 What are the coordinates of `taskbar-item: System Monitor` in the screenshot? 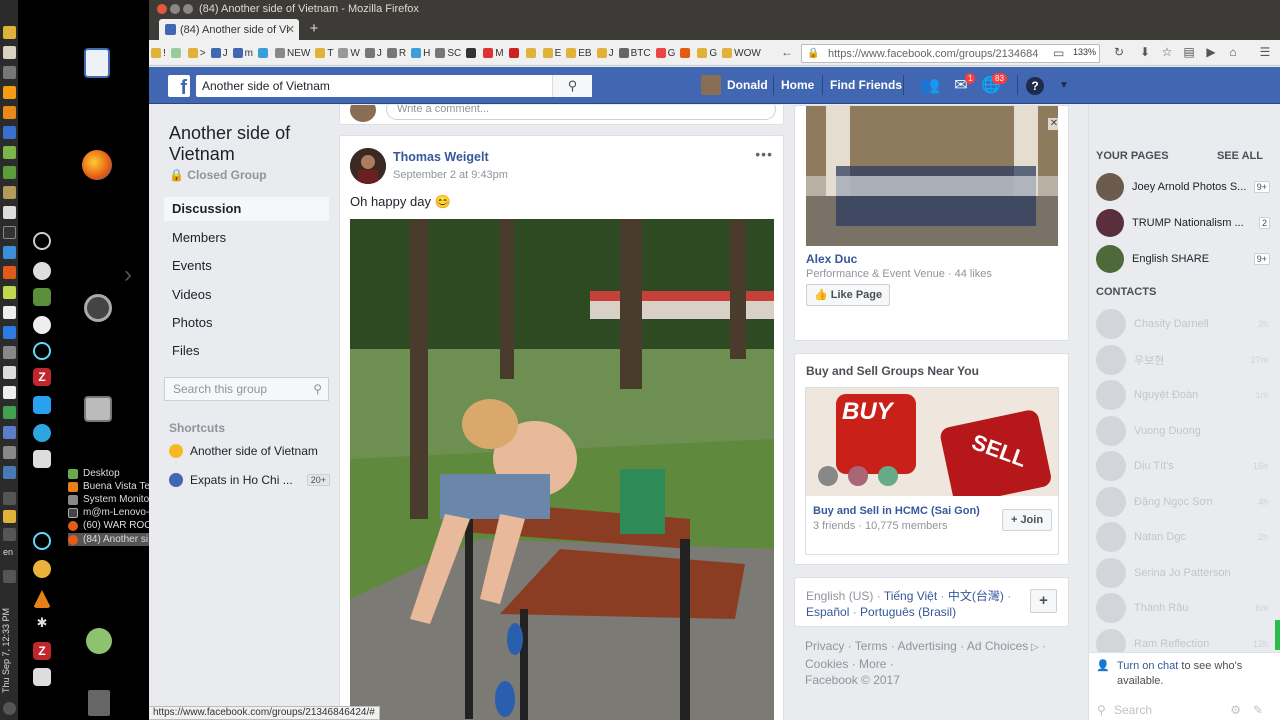 It's located at (110, 499).